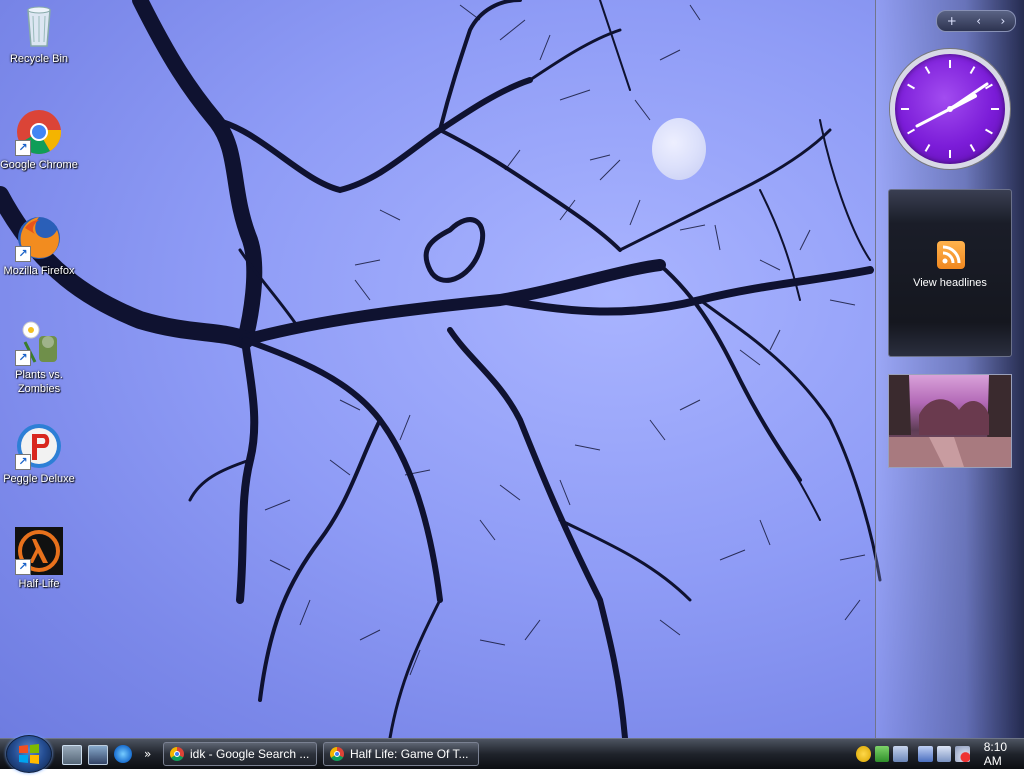 The image size is (1024, 776). I want to click on sidebar-controls: + ‹ ›, so click(976, 21).